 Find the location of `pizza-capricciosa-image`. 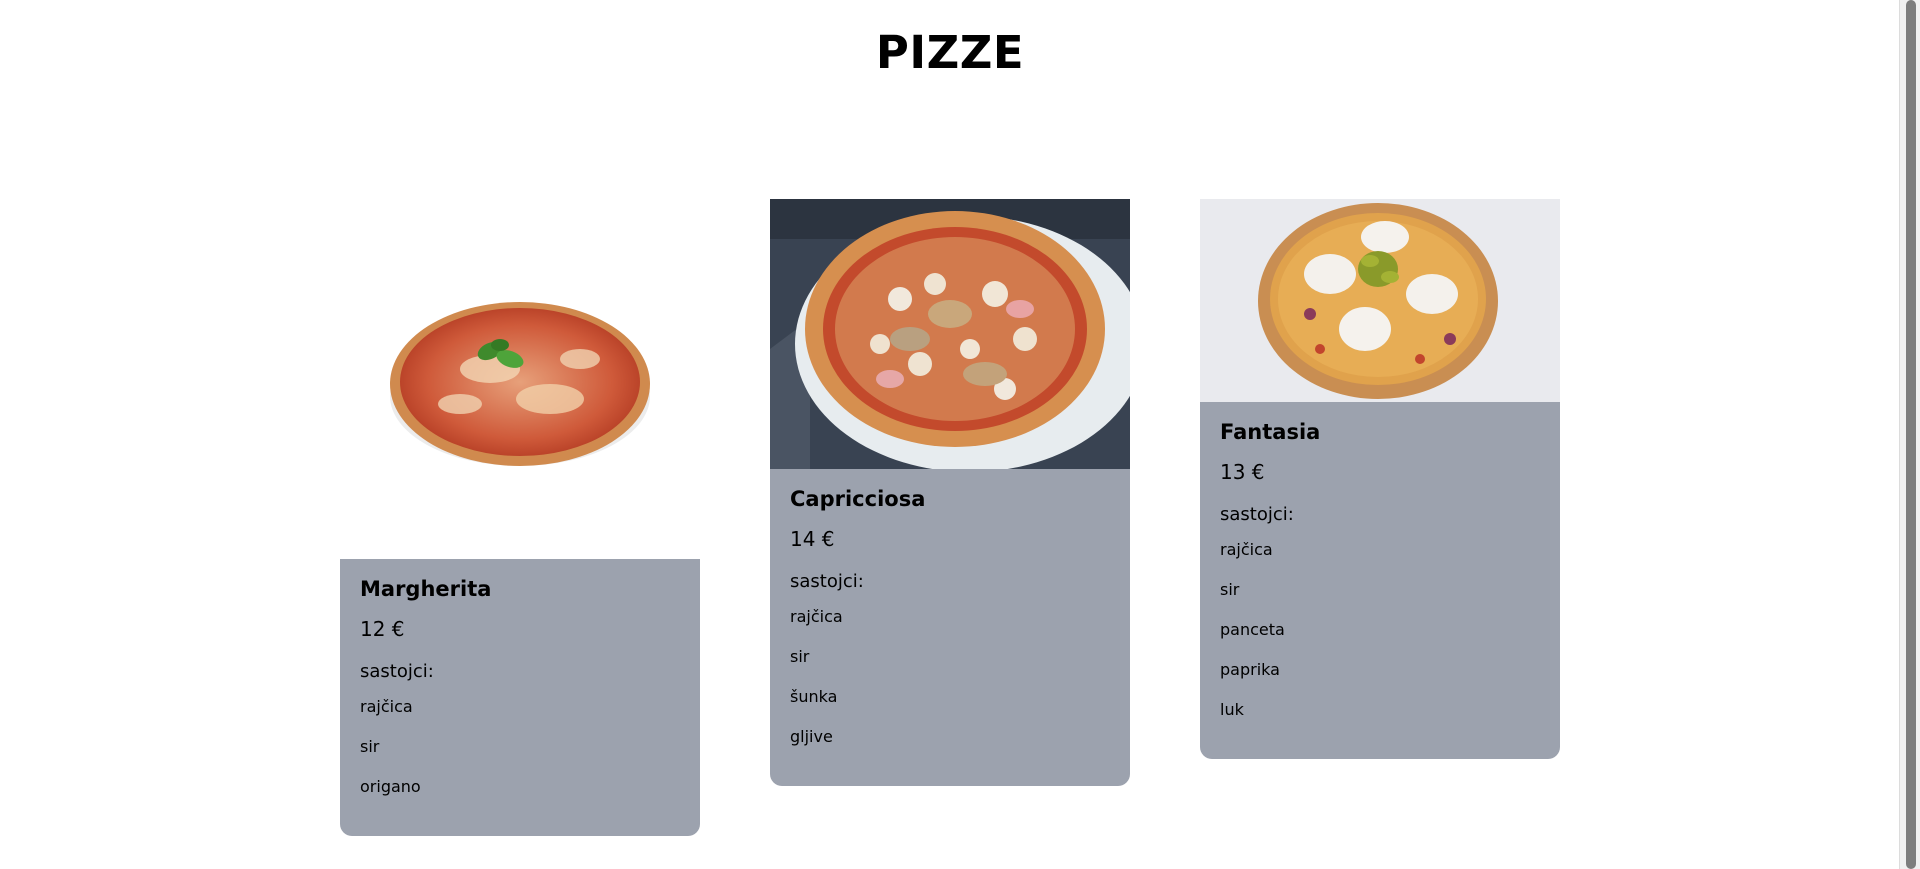

pizza-capricciosa-image is located at coordinates (950, 334).